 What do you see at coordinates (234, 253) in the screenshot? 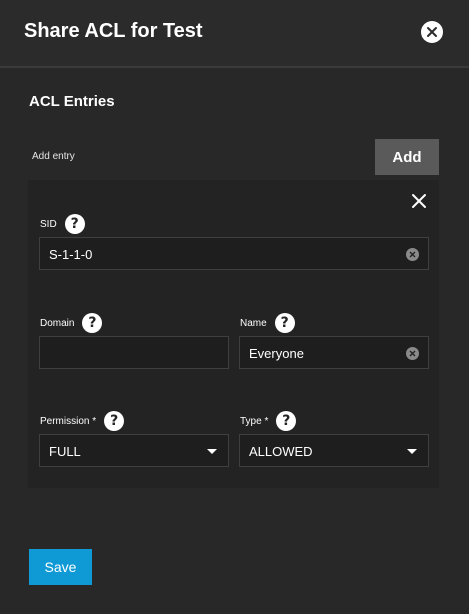
I see `sid-input: S-1-1-0` at bounding box center [234, 253].